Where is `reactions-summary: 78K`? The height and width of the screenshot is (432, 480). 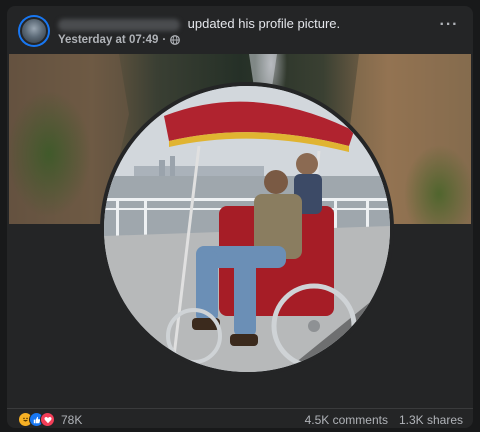 reactions-summary: 78K is located at coordinates (50, 419).